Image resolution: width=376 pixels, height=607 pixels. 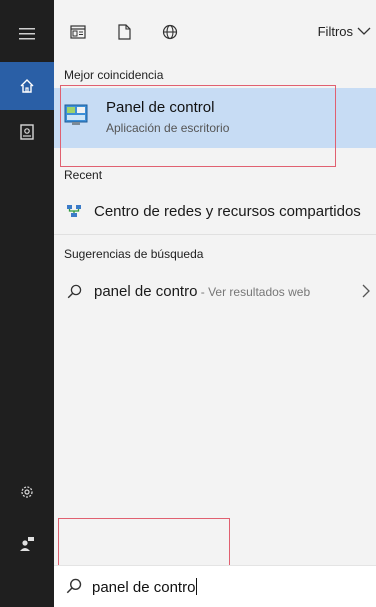 I want to click on suggestions-heading: Sugerencias de búsqueda, so click(x=134, y=254).